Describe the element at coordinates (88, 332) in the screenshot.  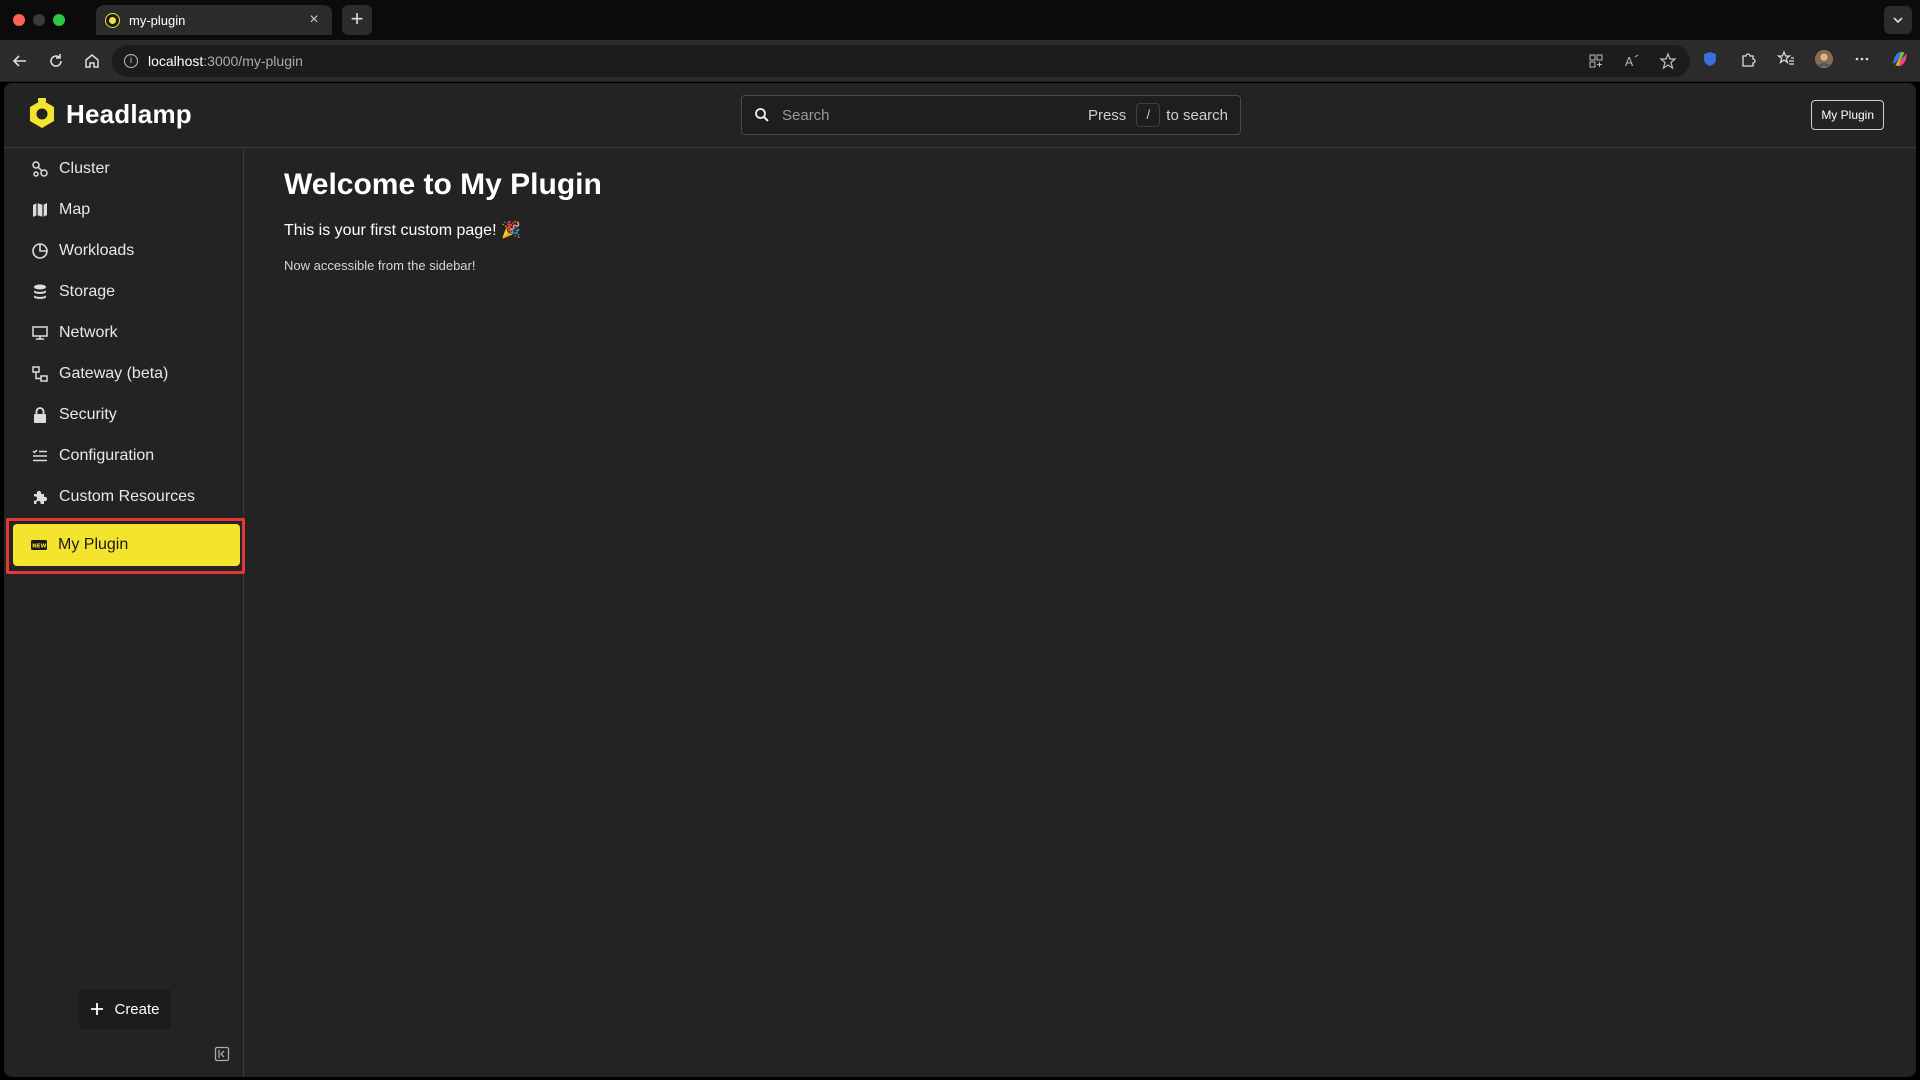
I see `sidebar-item-label: Network` at that location.